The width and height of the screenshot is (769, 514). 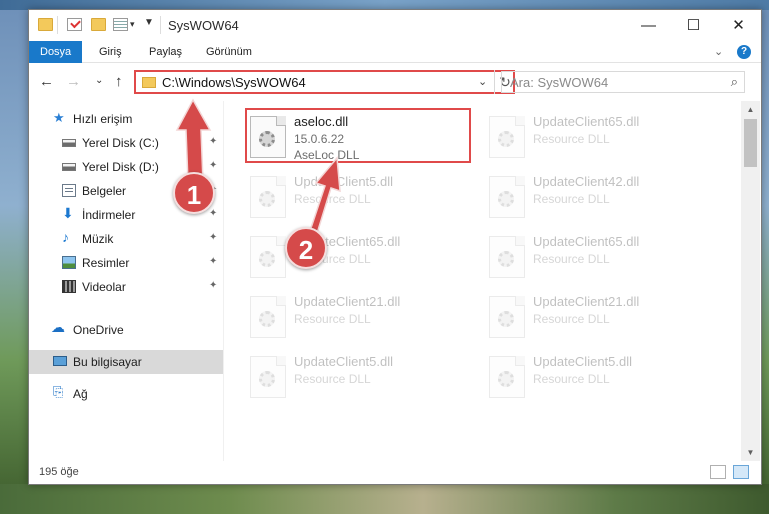 What do you see at coordinates (234, 82) in the screenshot?
I see `address-path: C:\Windows\SysWOW64` at bounding box center [234, 82].